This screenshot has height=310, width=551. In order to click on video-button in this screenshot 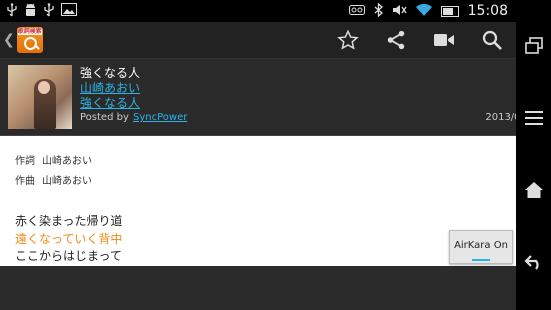, I will do `click(444, 40)`.